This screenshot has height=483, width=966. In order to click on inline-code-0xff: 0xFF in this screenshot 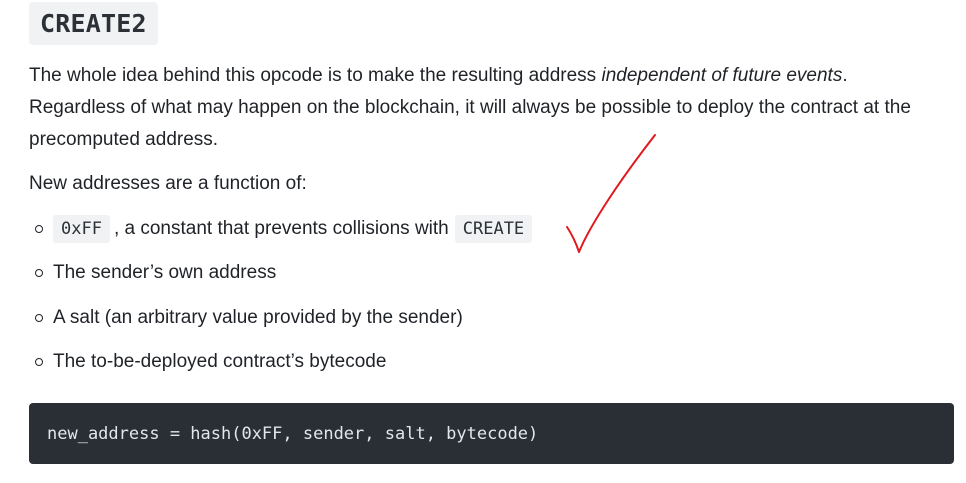, I will do `click(81, 229)`.